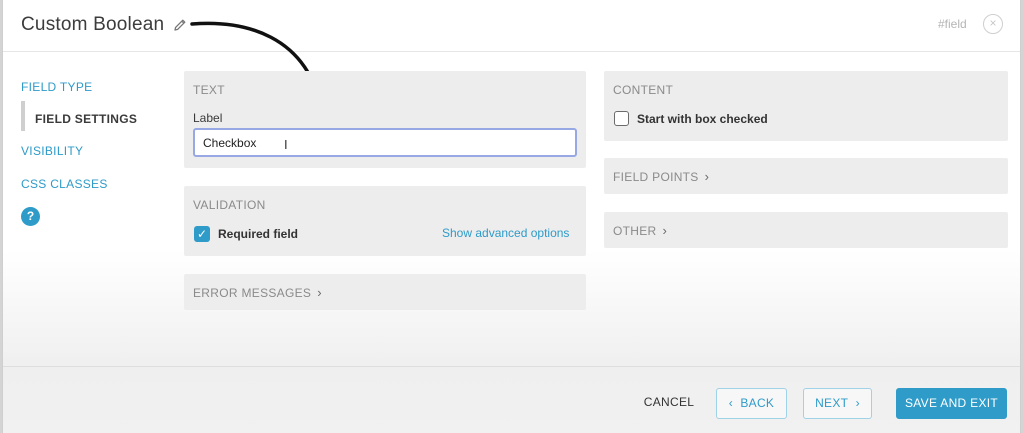 The image size is (1024, 433). I want to click on sidebar-item-field-settings: FIELD SETTINGS, so click(86, 119).